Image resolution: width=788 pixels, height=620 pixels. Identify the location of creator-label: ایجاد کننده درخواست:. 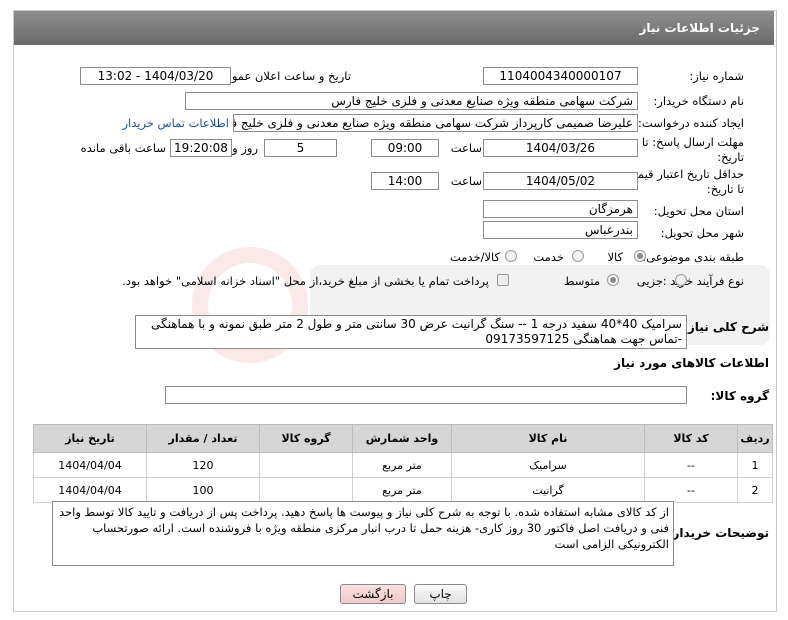
(691, 123).